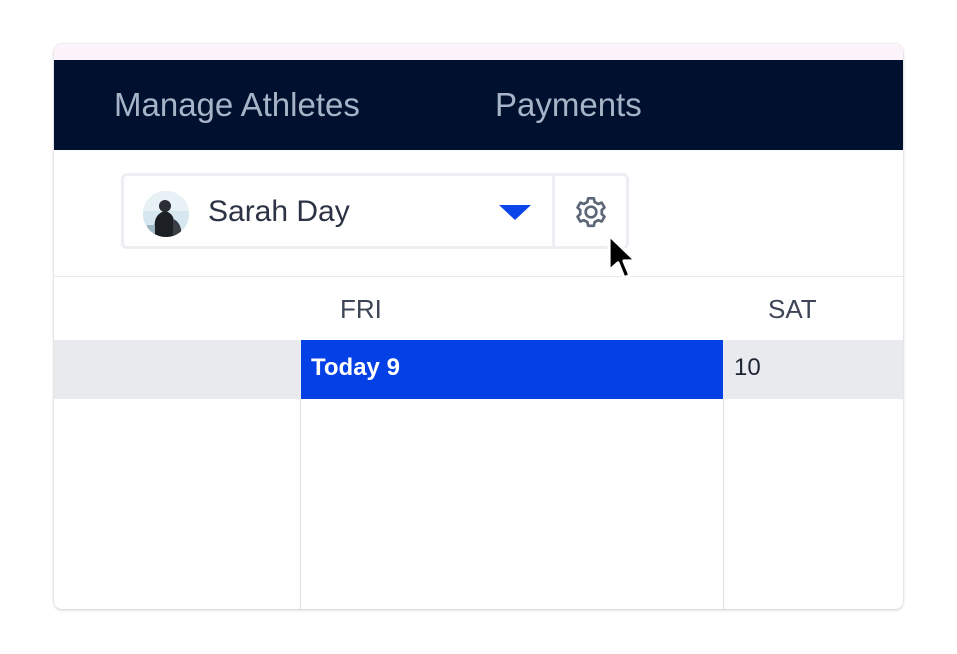 Image resolution: width=957 pixels, height=654 pixels. Describe the element at coordinates (478, 105) in the screenshot. I see `top-nav: Manage Athletes Payments` at that location.